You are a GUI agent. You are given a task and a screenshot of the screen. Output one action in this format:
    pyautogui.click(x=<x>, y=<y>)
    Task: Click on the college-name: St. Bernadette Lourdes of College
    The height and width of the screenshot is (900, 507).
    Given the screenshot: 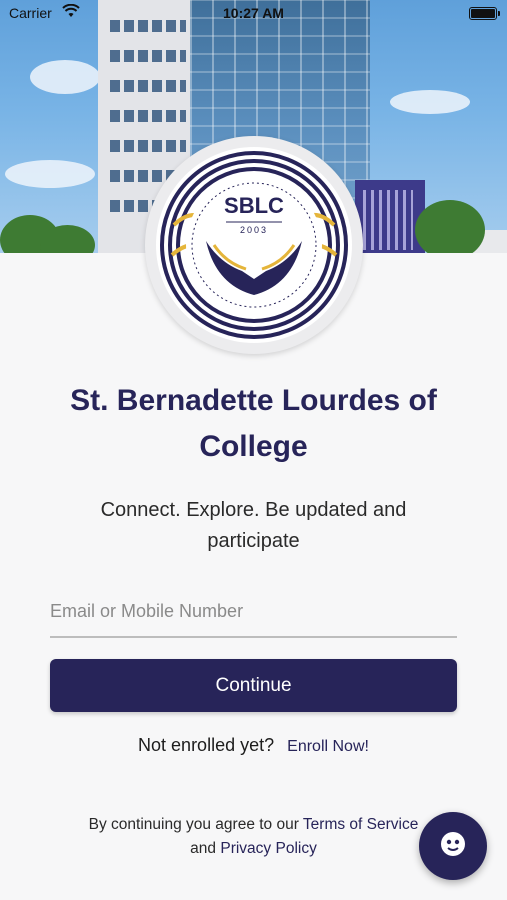 What is the action you would take?
    pyautogui.click(x=253, y=423)
    